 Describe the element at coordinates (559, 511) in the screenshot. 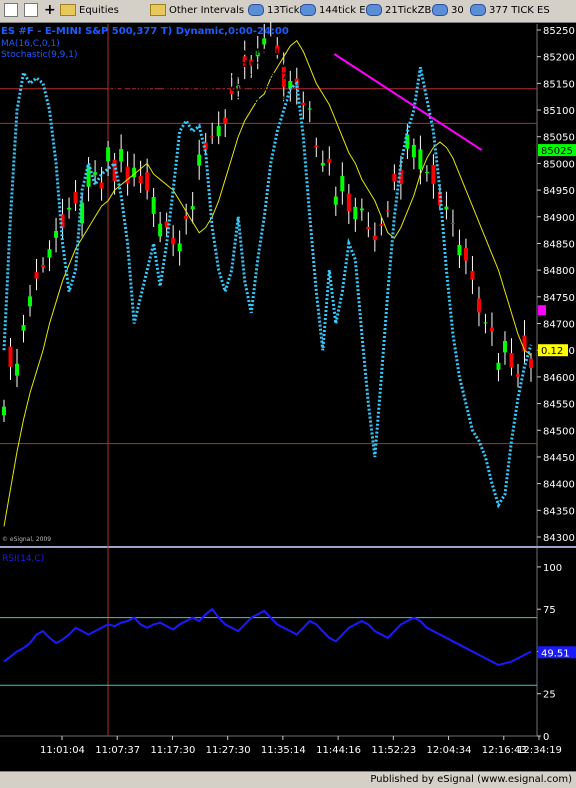

I see `price-tick-label: 84350` at that location.